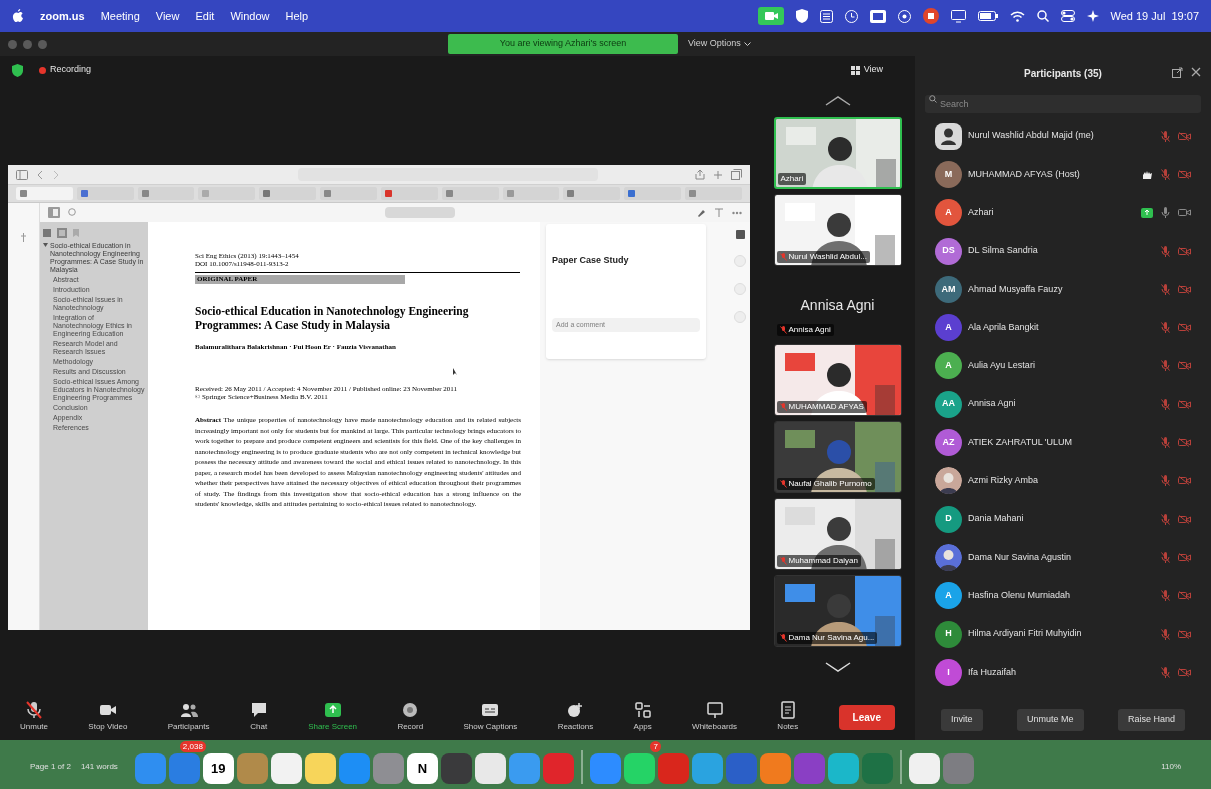 This screenshot has height=789, width=1211. I want to click on control-center-icon, so click(1067, 16).